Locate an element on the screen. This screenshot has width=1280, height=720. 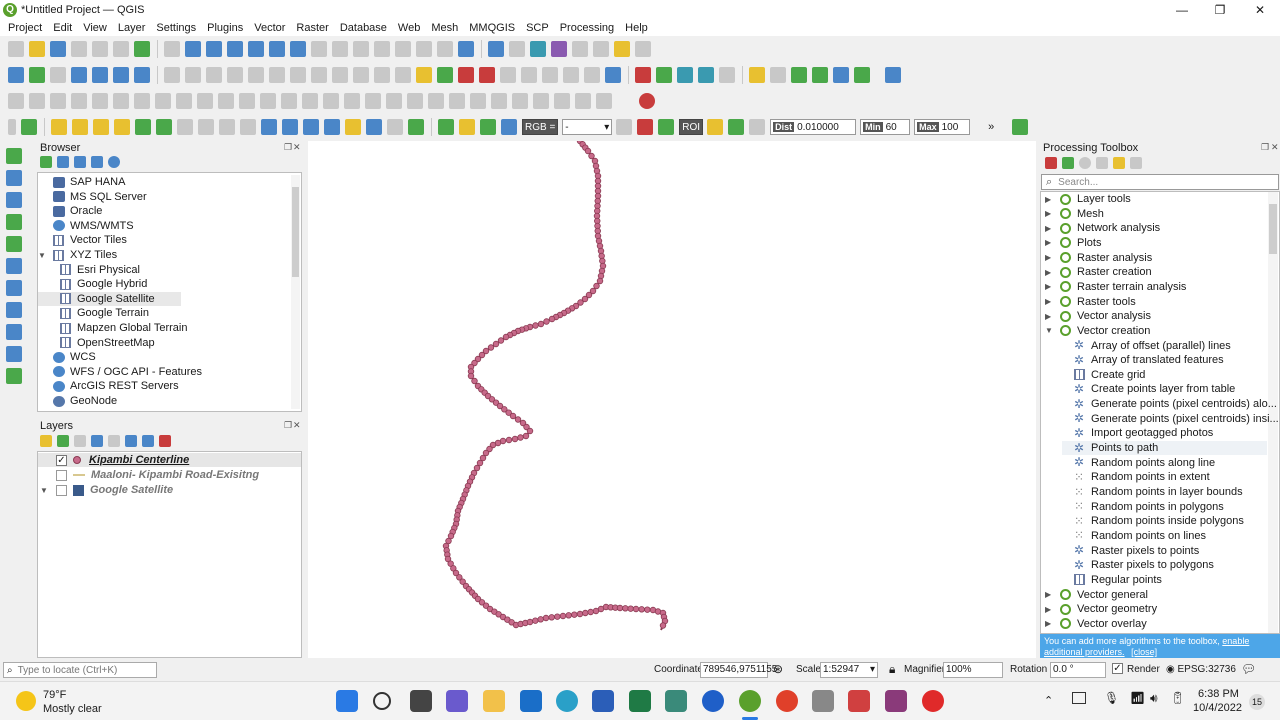
style-manager-icon is located at coordinates (142, 49).